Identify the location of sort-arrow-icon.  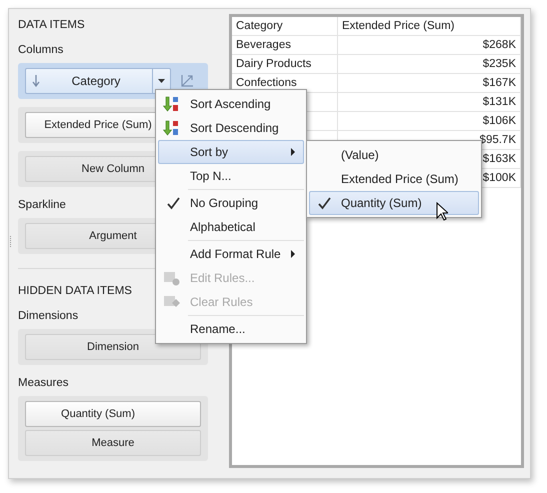
(36, 81).